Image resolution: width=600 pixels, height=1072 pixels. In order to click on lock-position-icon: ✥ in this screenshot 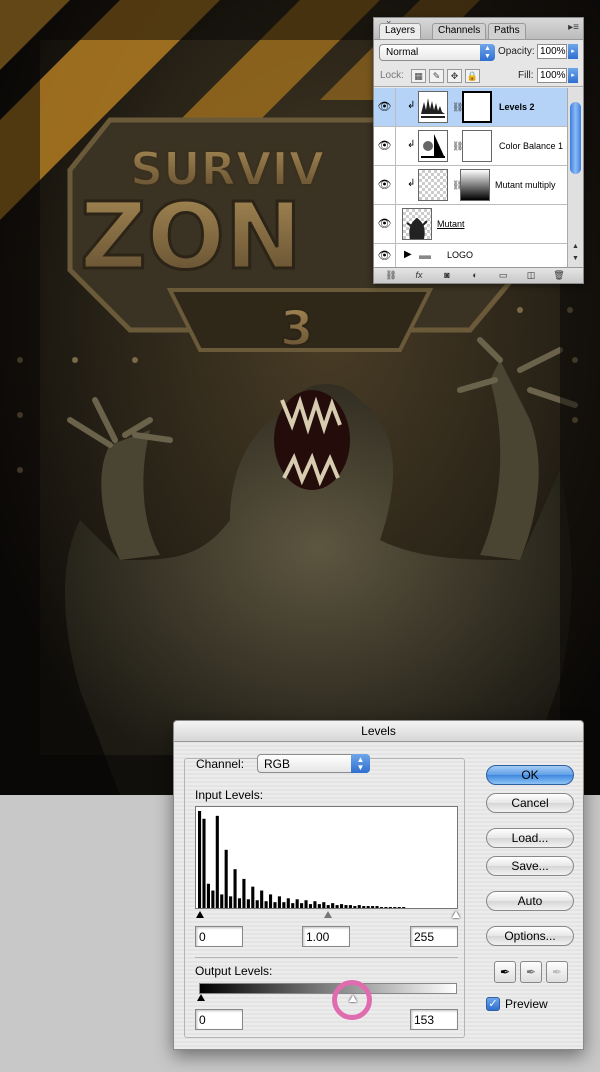, I will do `click(454, 76)`.